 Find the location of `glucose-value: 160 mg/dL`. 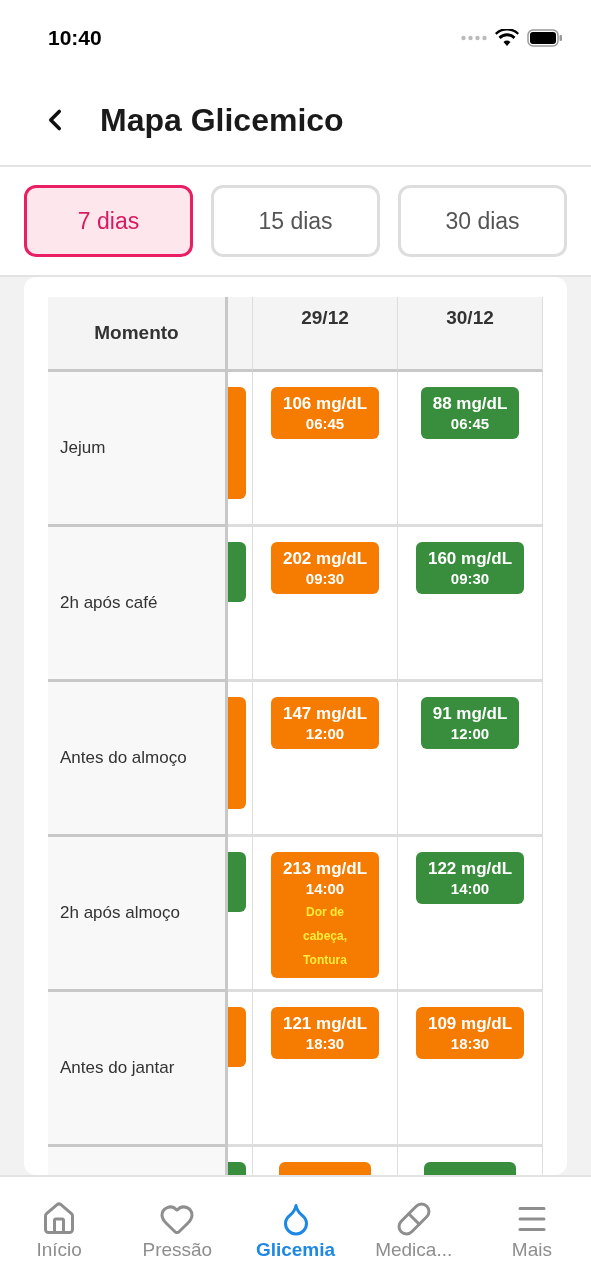

glucose-value: 160 mg/dL is located at coordinates (470, 558).